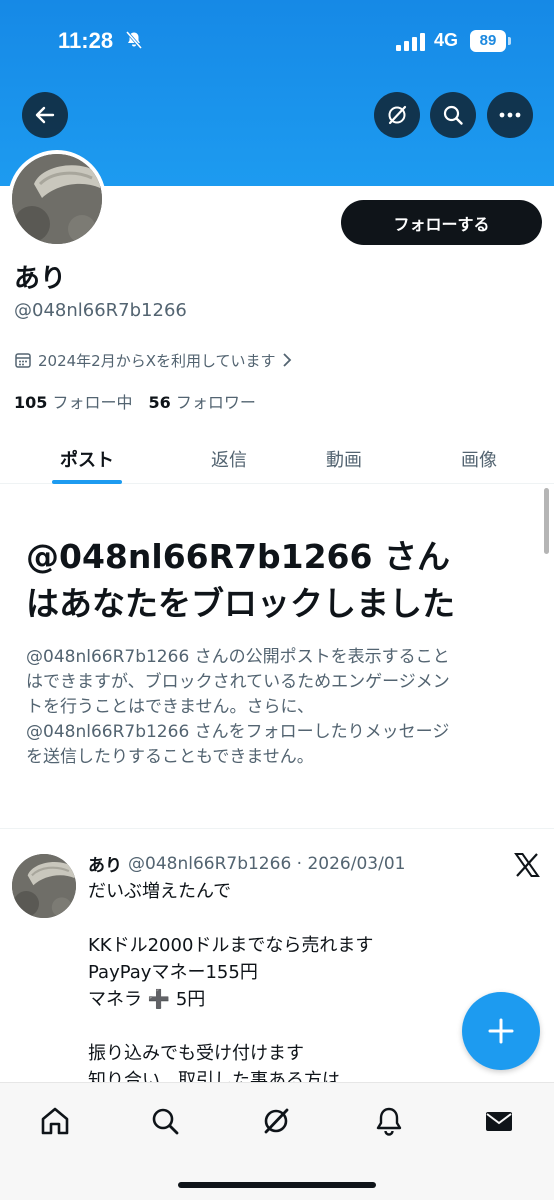 This screenshot has width=554, height=1200. Describe the element at coordinates (40, 279) in the screenshot. I see `display-name: あり` at that location.